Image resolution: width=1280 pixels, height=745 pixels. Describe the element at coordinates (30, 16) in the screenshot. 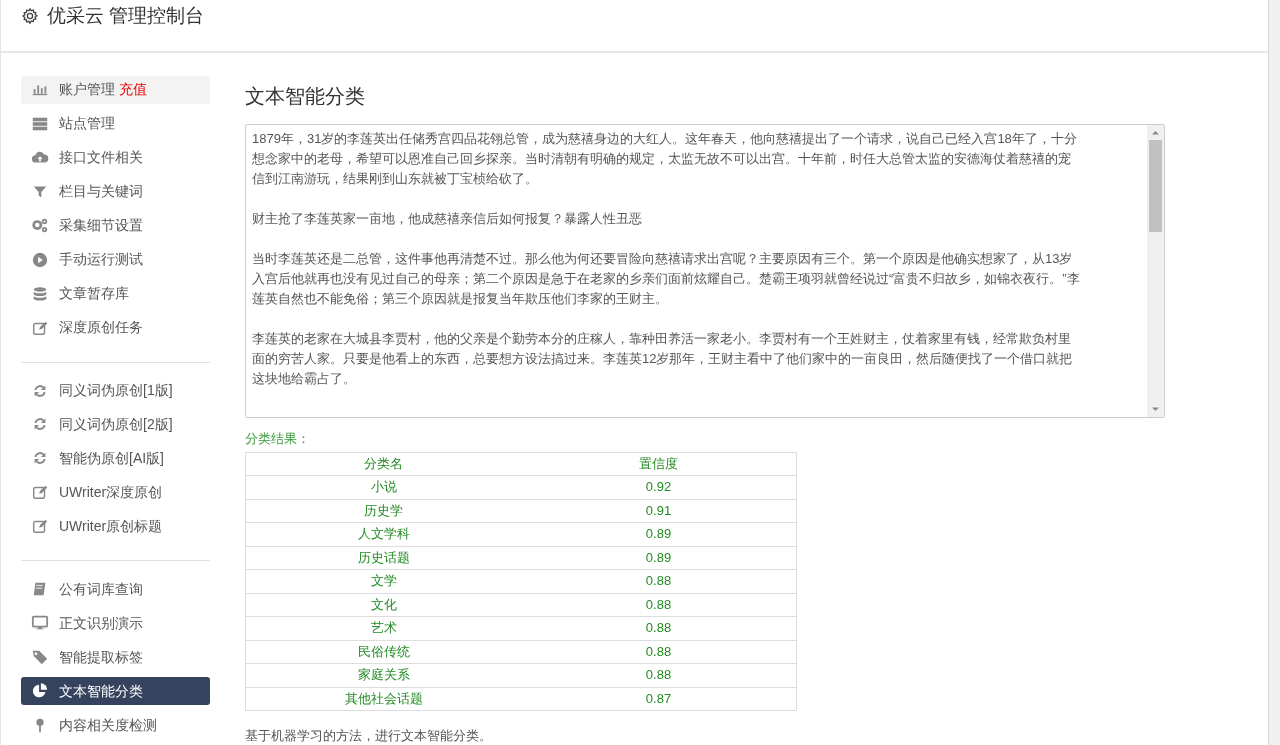

I see `settings-icon` at that location.